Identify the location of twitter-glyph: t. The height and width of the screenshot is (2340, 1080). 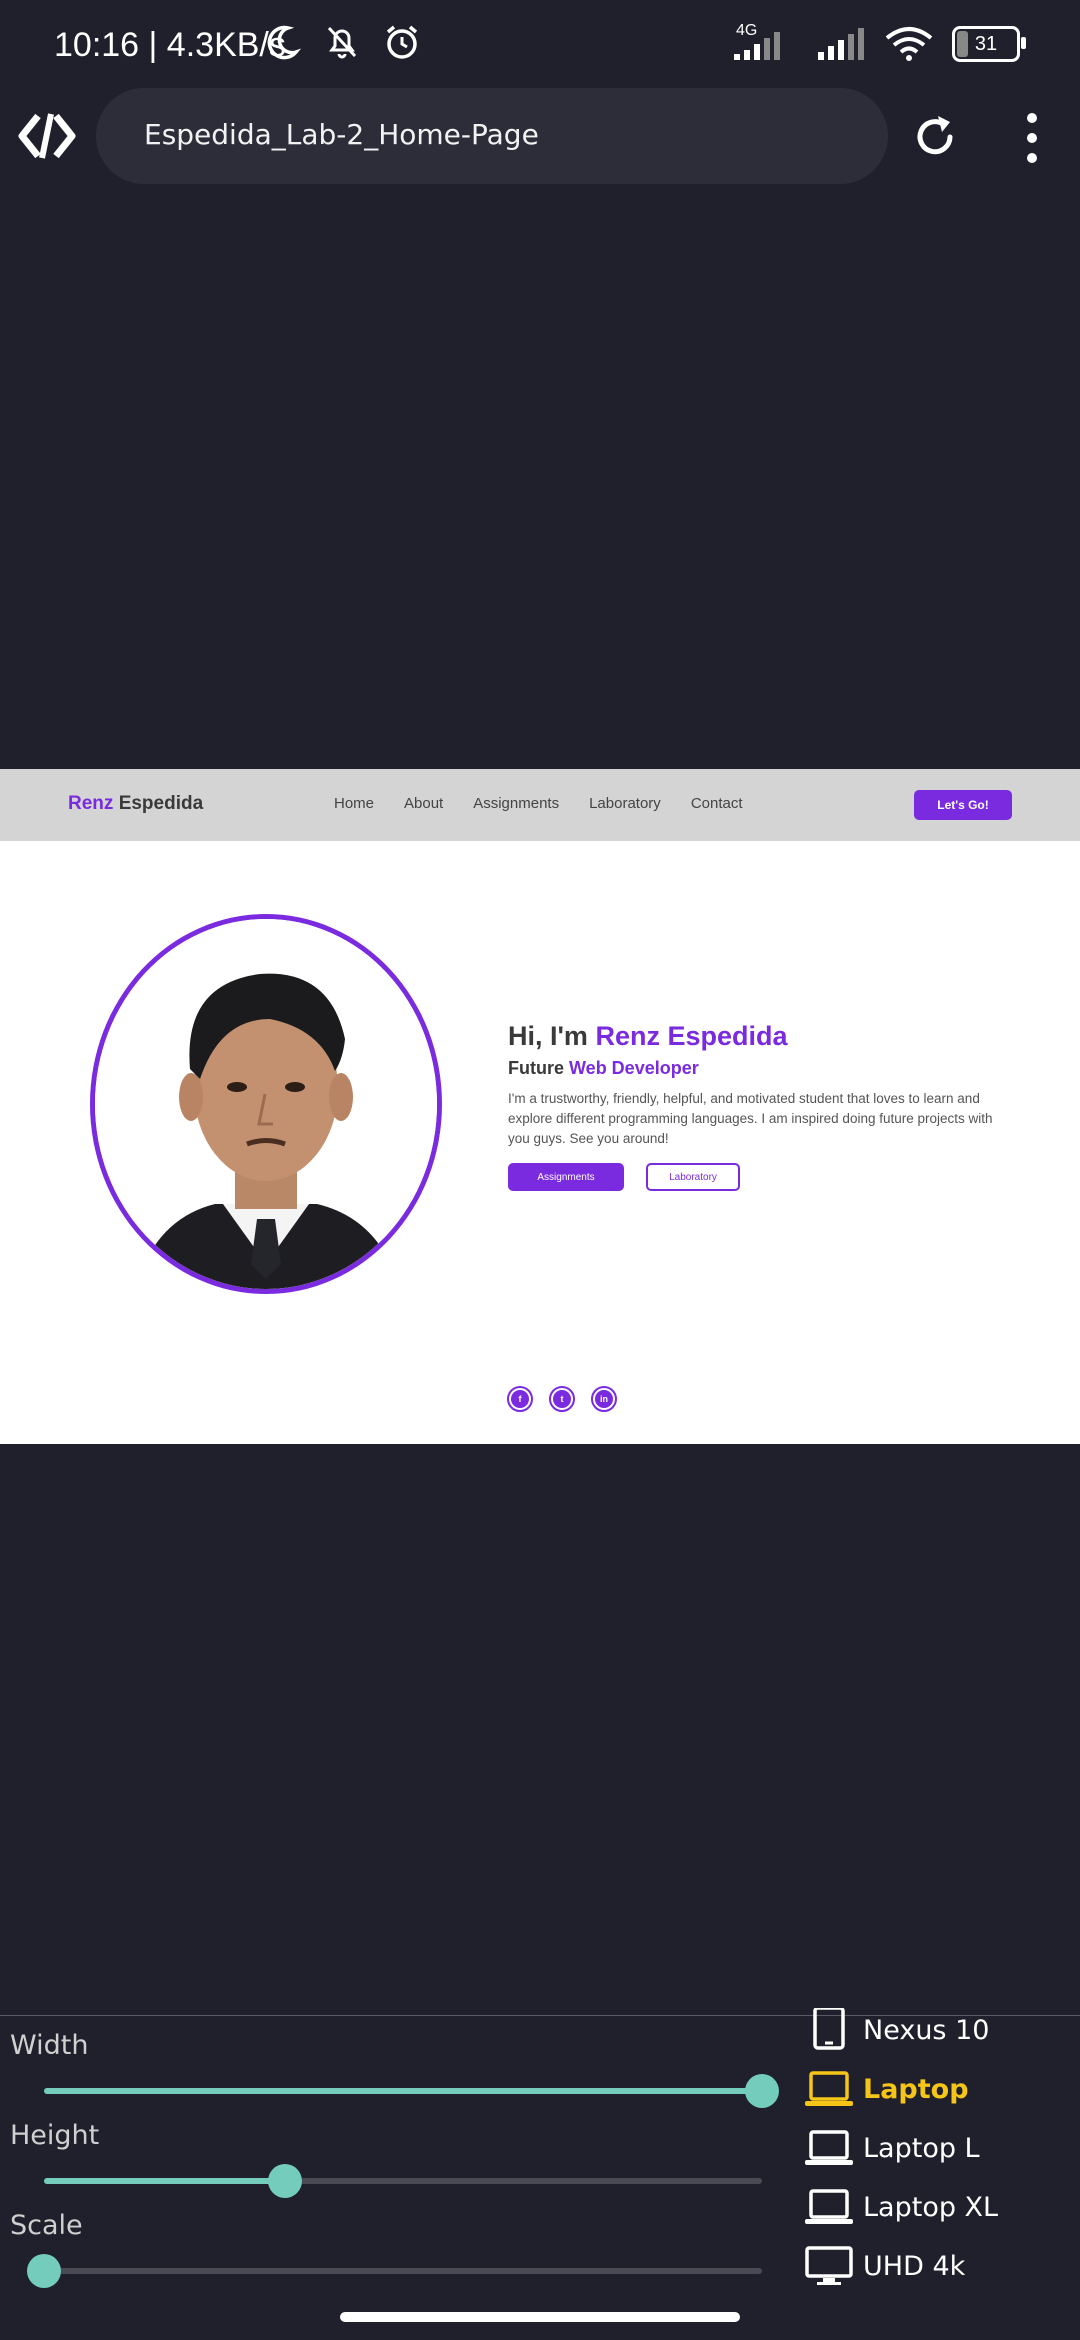
(562, 1399).